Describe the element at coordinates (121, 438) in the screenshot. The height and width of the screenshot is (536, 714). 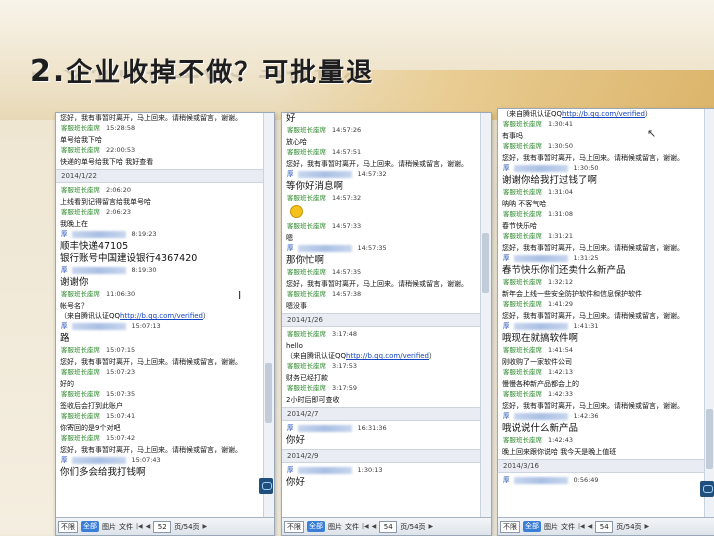
I see `message-time: 15:07:42` at that location.